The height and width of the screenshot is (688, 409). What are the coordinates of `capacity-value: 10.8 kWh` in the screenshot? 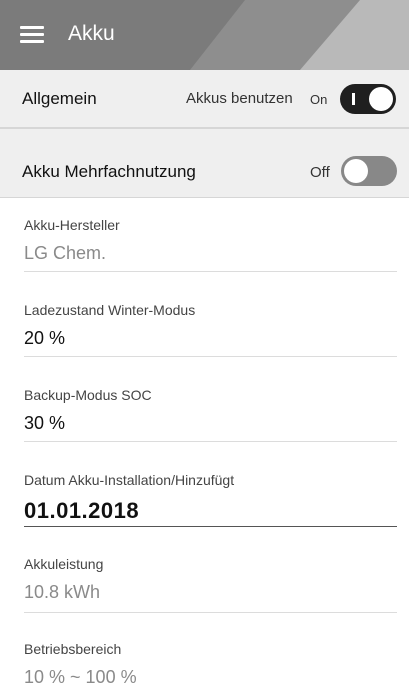 It's located at (62, 592).